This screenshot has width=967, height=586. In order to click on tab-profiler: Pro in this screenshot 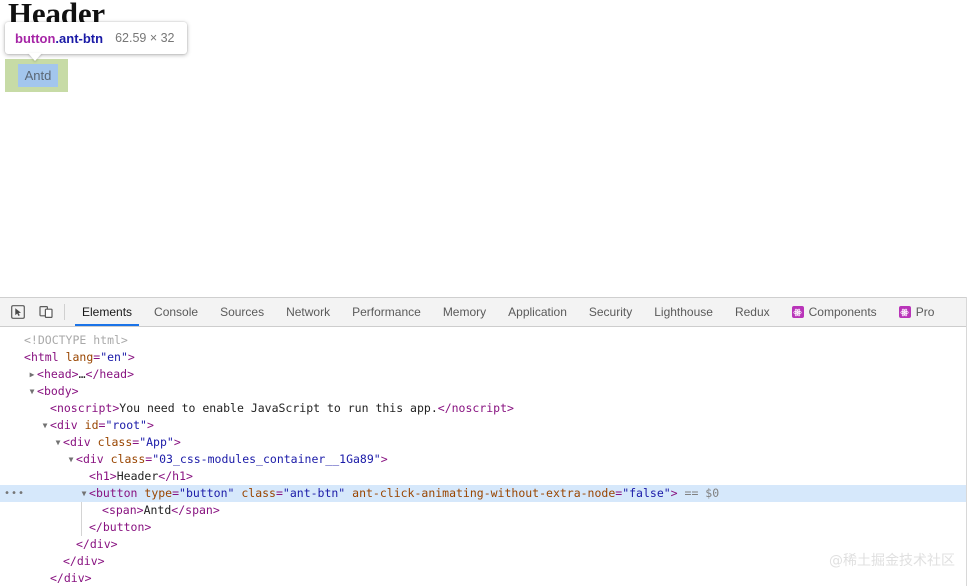, I will do `click(917, 312)`.